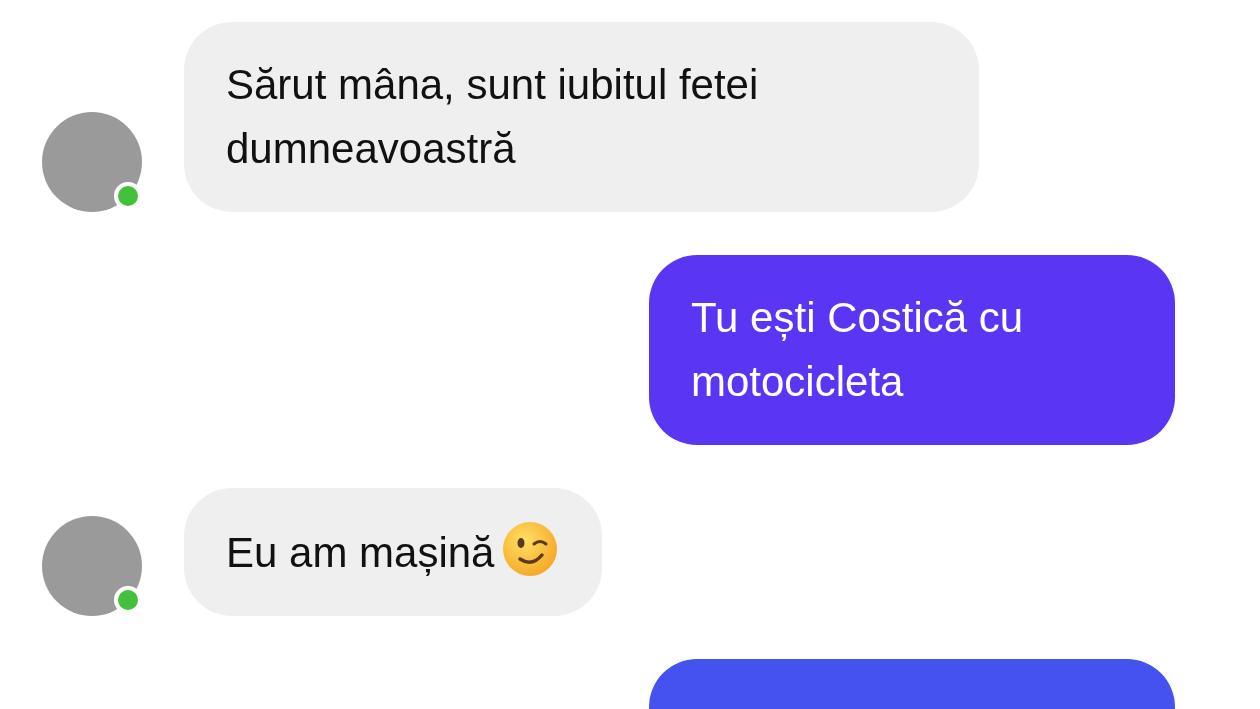 This screenshot has height=709, width=1260. Describe the element at coordinates (492, 116) in the screenshot. I see `message-text: Sărut mâna, sunt iubitul fetei dumneavoastră` at that location.